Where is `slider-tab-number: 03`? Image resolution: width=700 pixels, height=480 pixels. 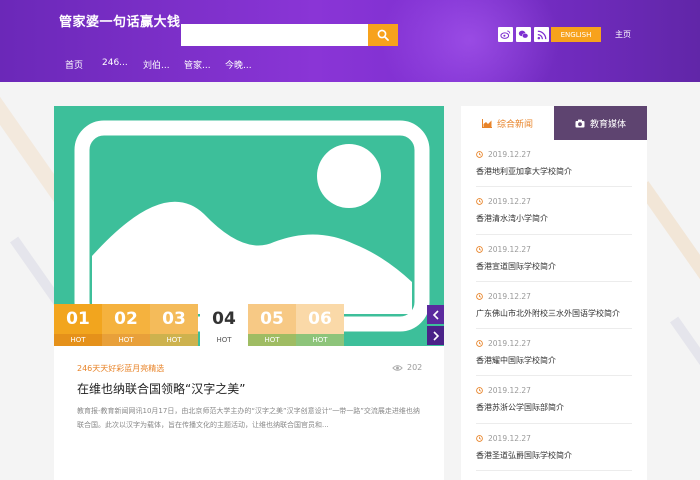
slider-tab-number: 03 is located at coordinates (174, 319).